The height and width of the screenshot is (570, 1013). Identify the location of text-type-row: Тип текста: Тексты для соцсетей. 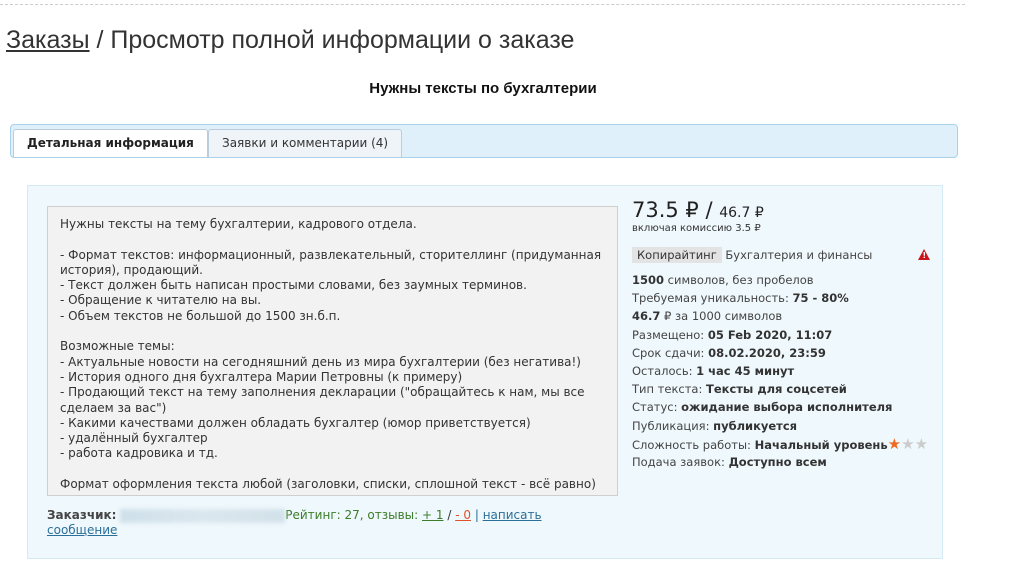
(739, 389).